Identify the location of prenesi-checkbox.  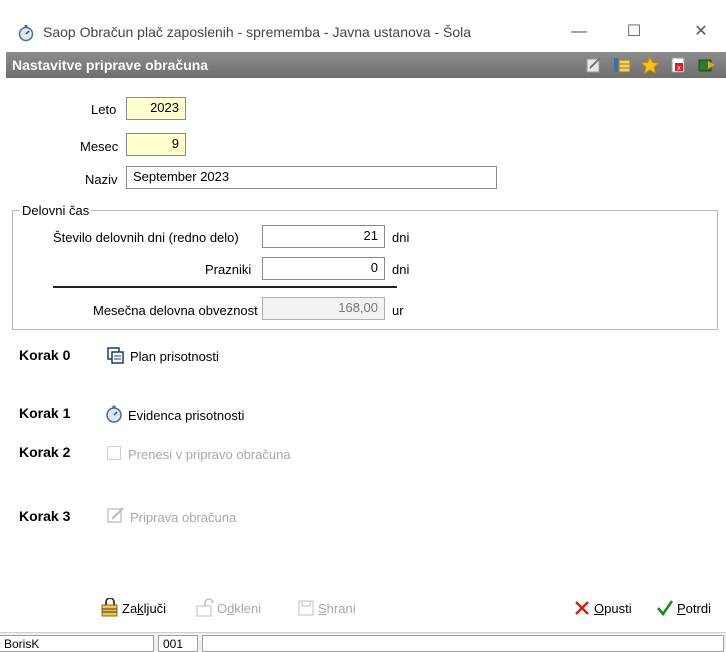
(114, 453).